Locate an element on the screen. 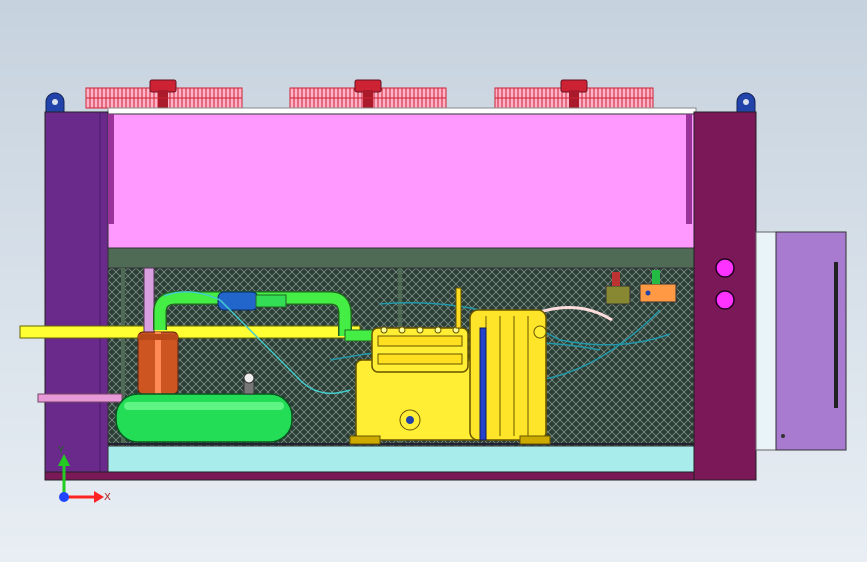  lifting-eye-right is located at coordinates (746, 102).